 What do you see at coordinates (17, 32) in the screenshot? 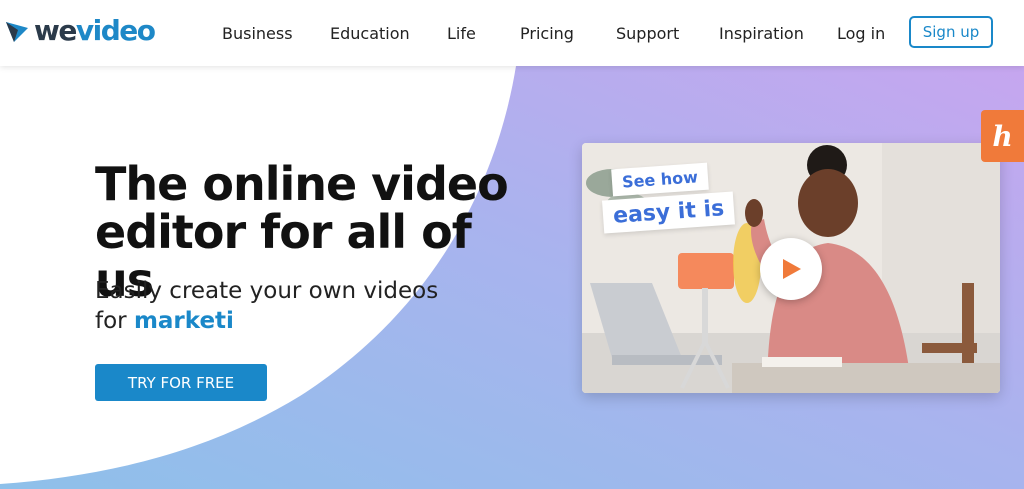
I see `wevideo-logo-icon` at bounding box center [17, 32].